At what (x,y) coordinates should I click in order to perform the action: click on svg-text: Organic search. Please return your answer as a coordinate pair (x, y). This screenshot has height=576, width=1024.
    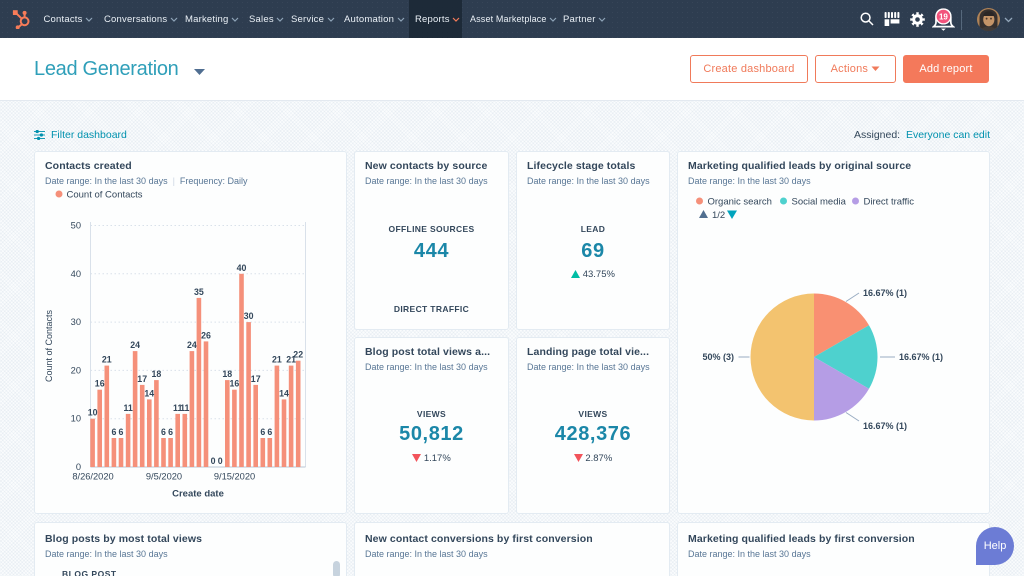
    Looking at the image, I should click on (740, 202).